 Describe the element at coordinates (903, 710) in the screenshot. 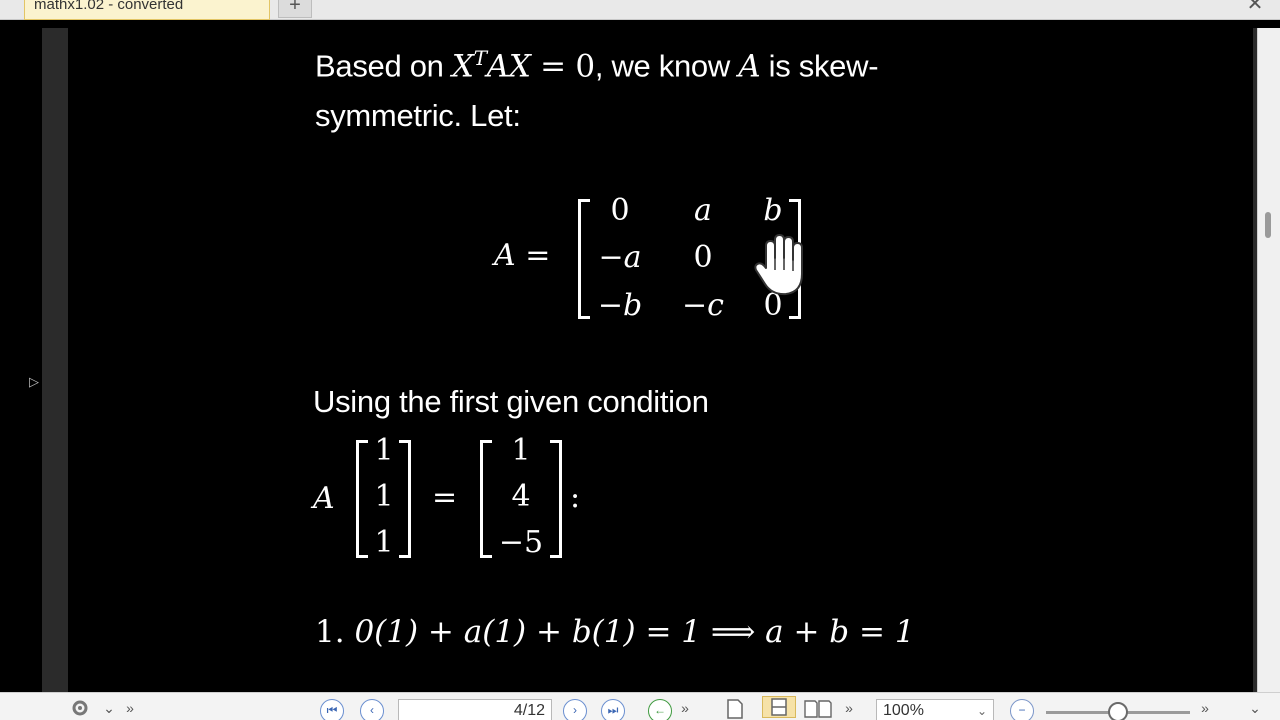

I see `zoom-value: 100%` at that location.